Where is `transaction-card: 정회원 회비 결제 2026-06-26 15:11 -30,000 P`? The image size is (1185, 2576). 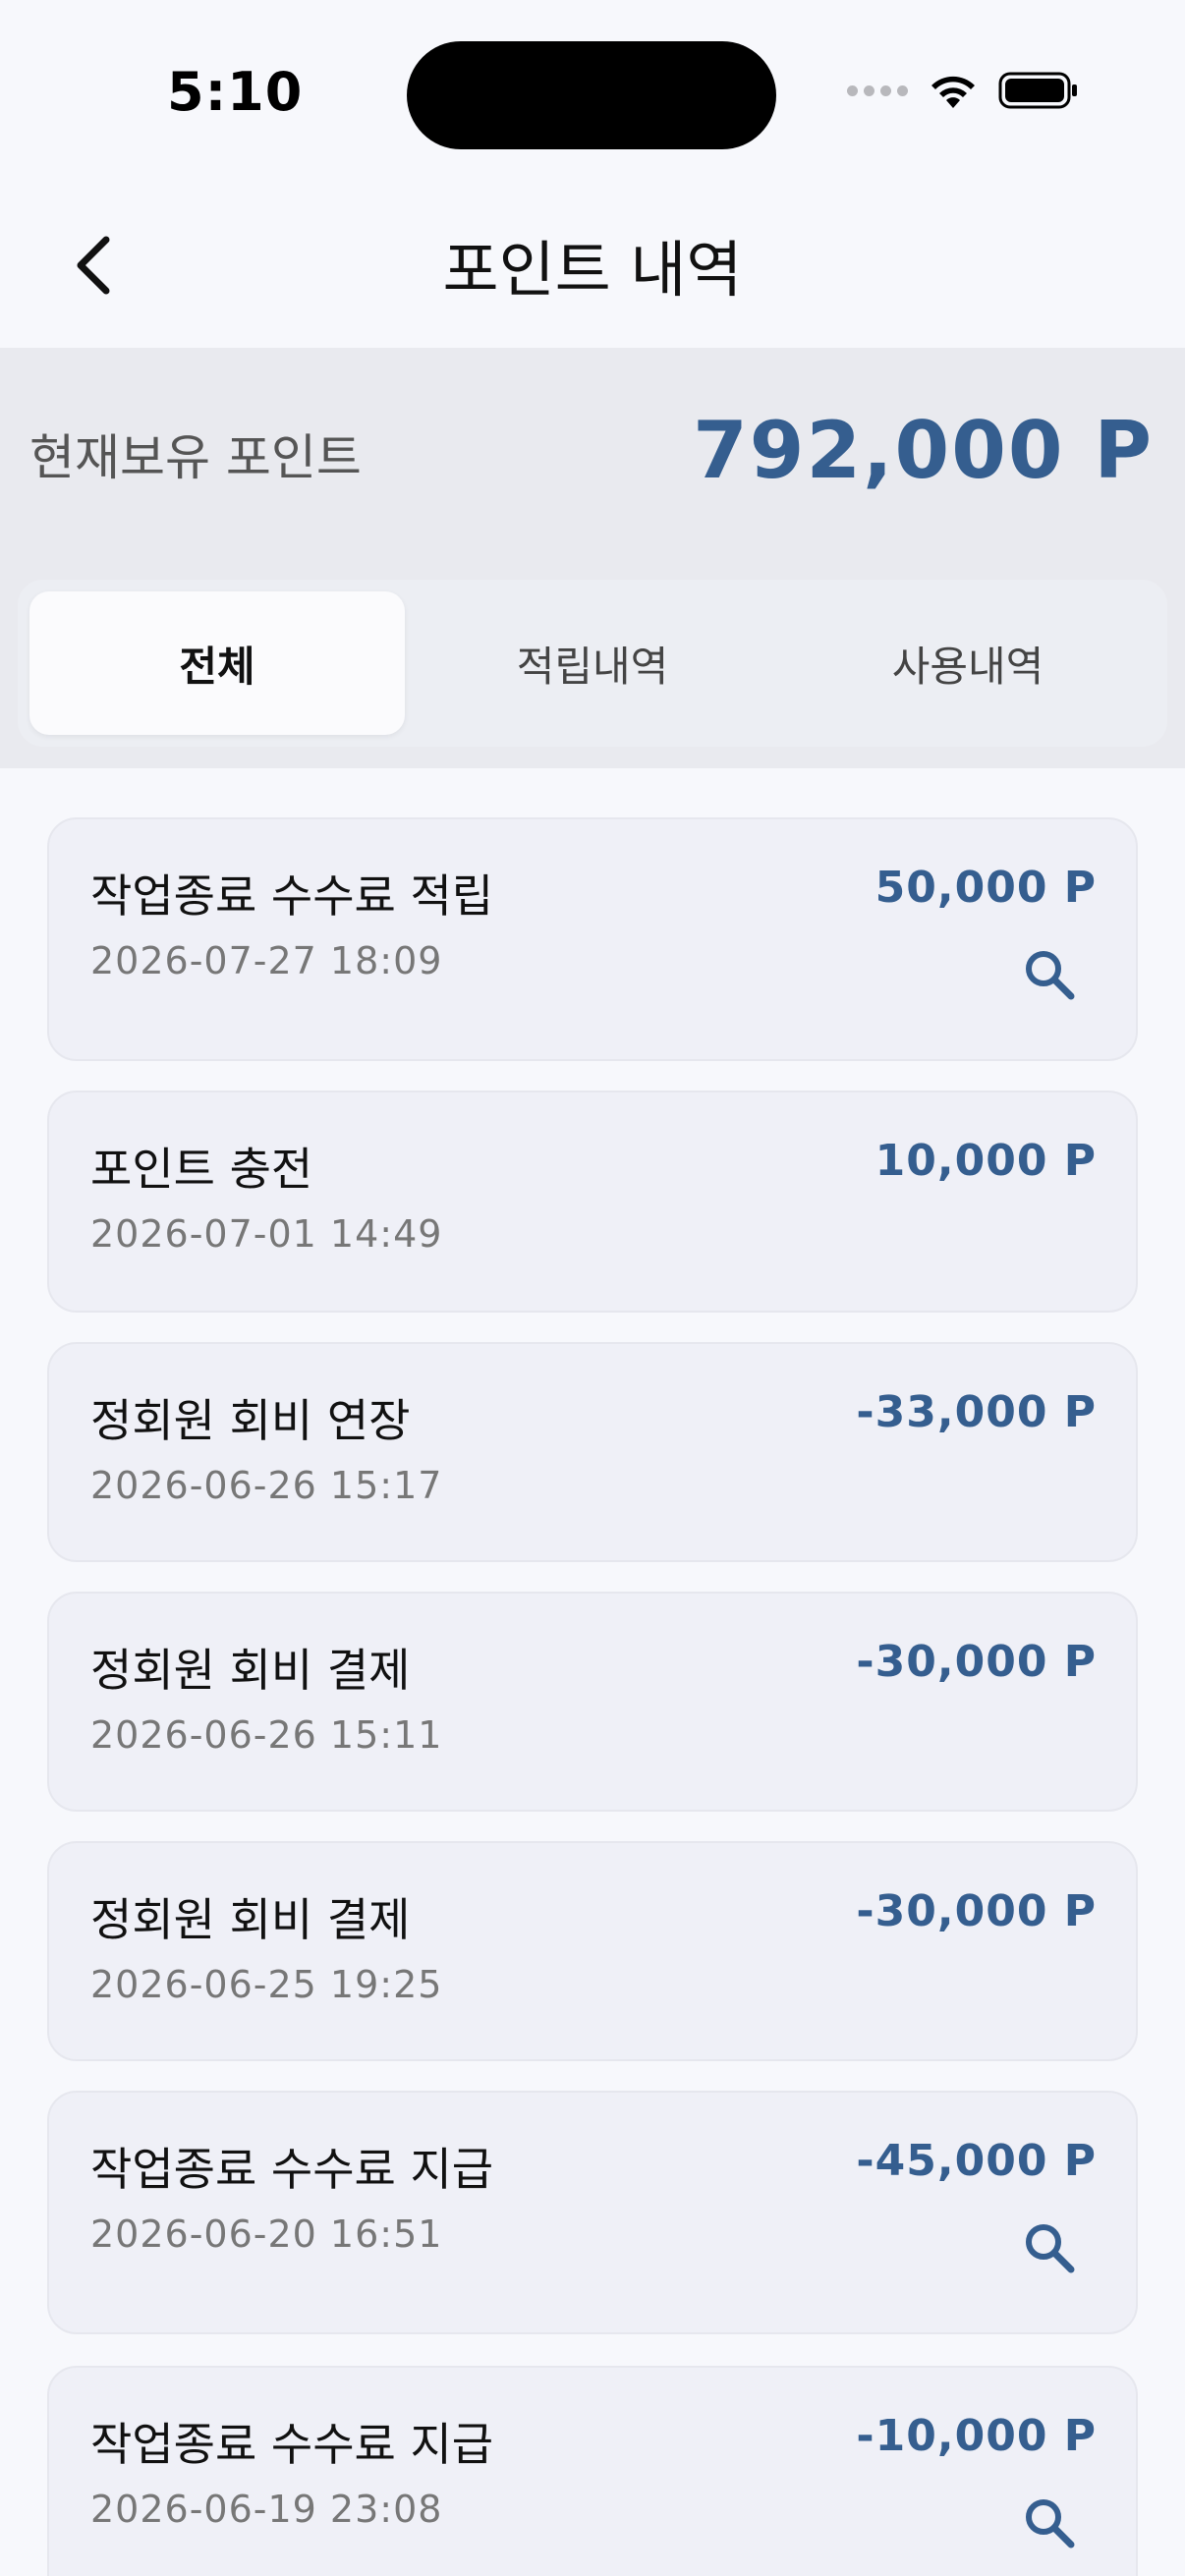
transaction-card: 정회원 회비 결제 2026-06-26 15:11 -30,000 P is located at coordinates (592, 1702).